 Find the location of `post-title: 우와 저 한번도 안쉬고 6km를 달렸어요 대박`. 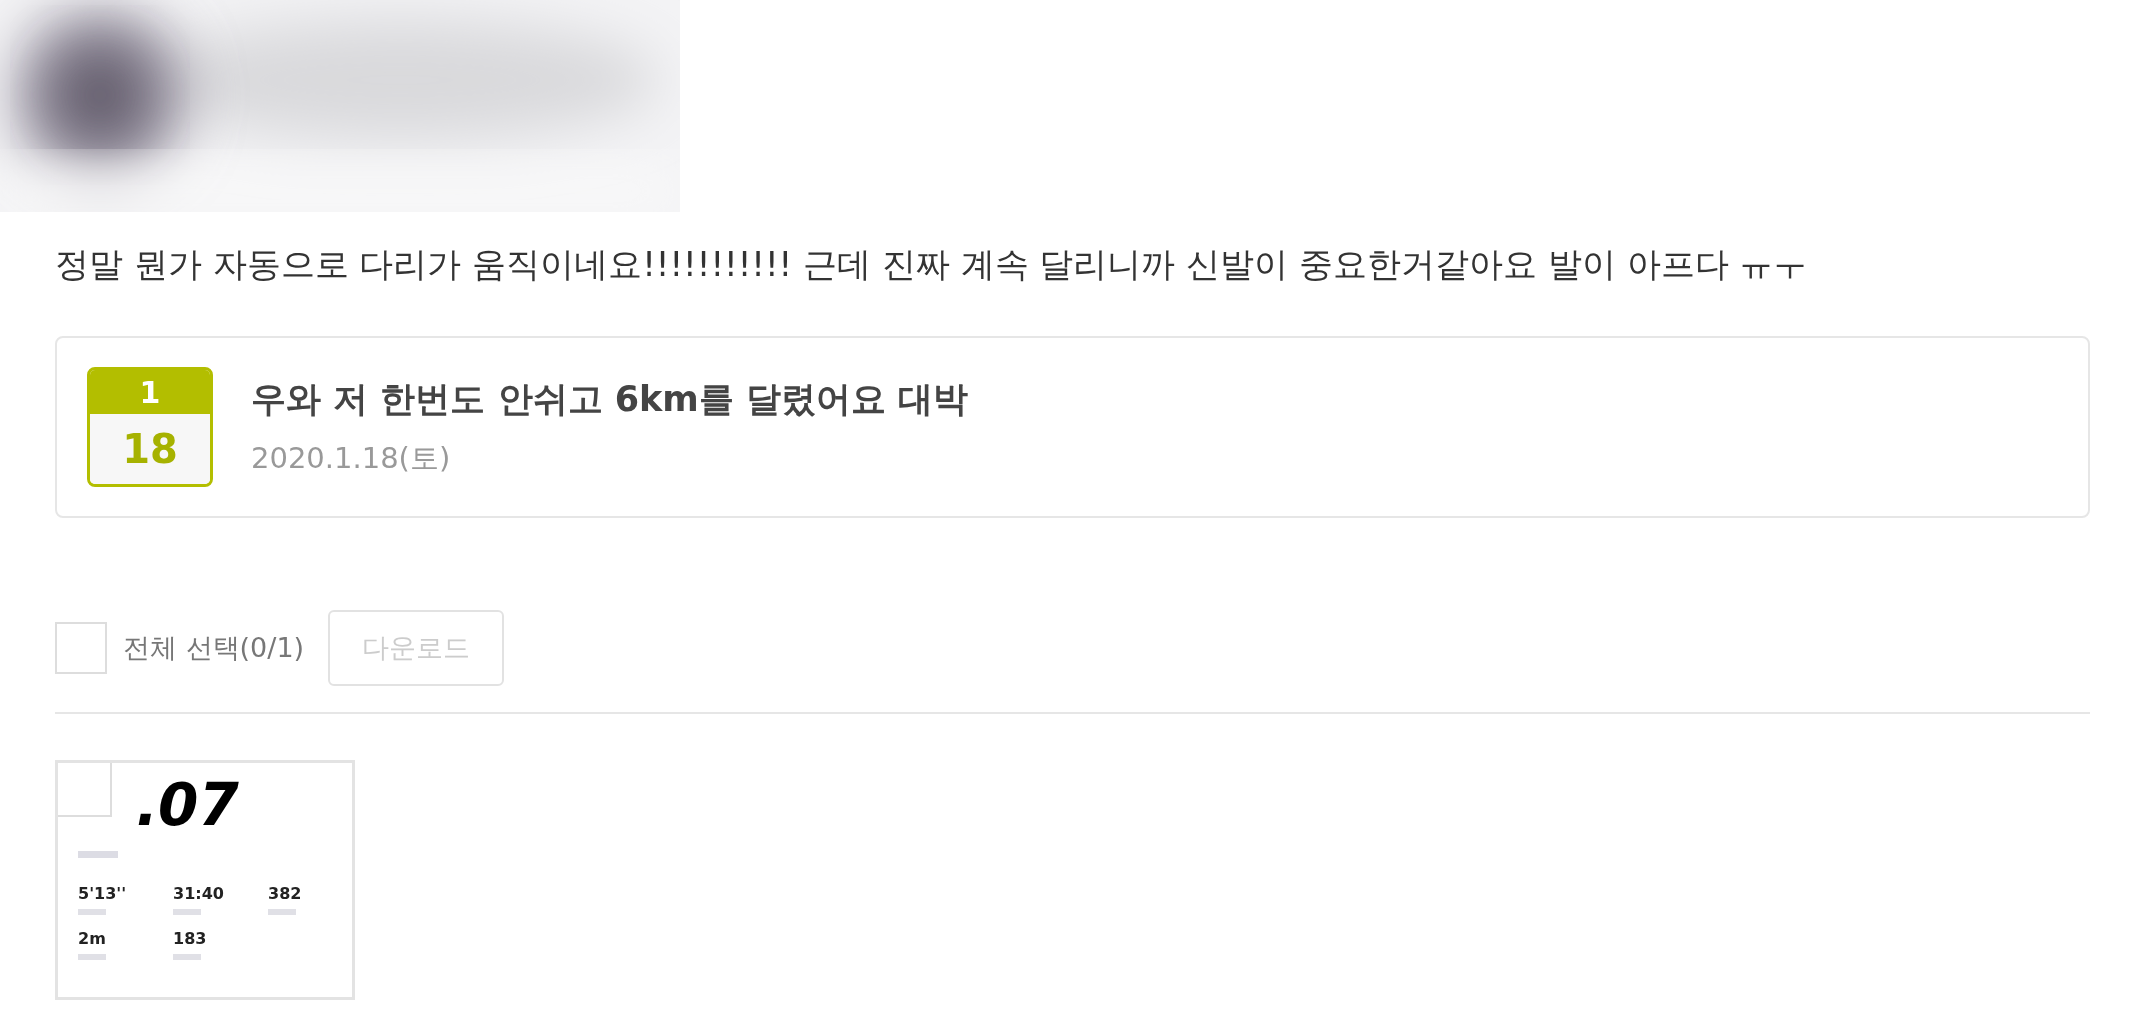

post-title: 우와 저 한번도 안쉬고 6km를 달렸어요 대박 is located at coordinates (610, 399).